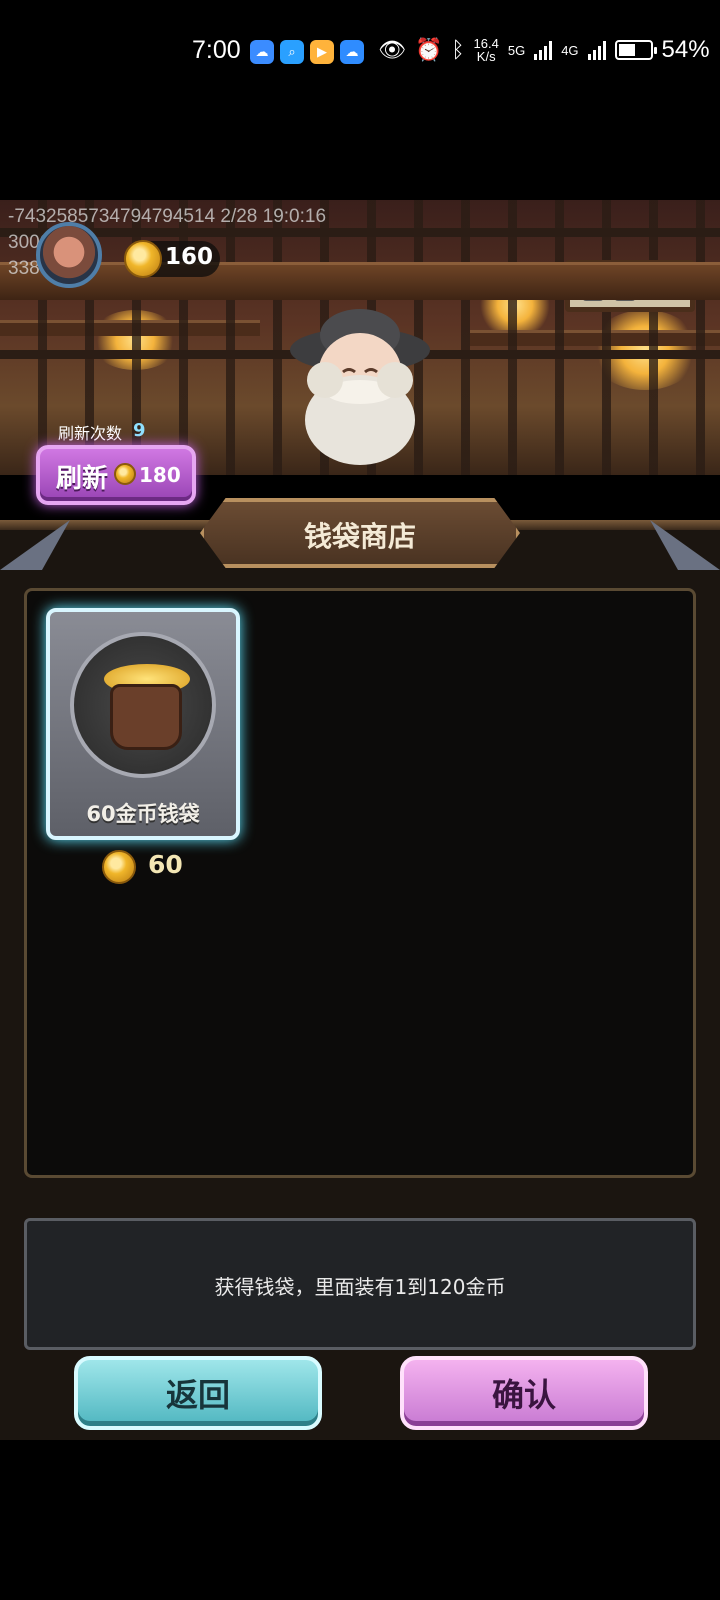  I want to click on item-price: 60, so click(165, 864).